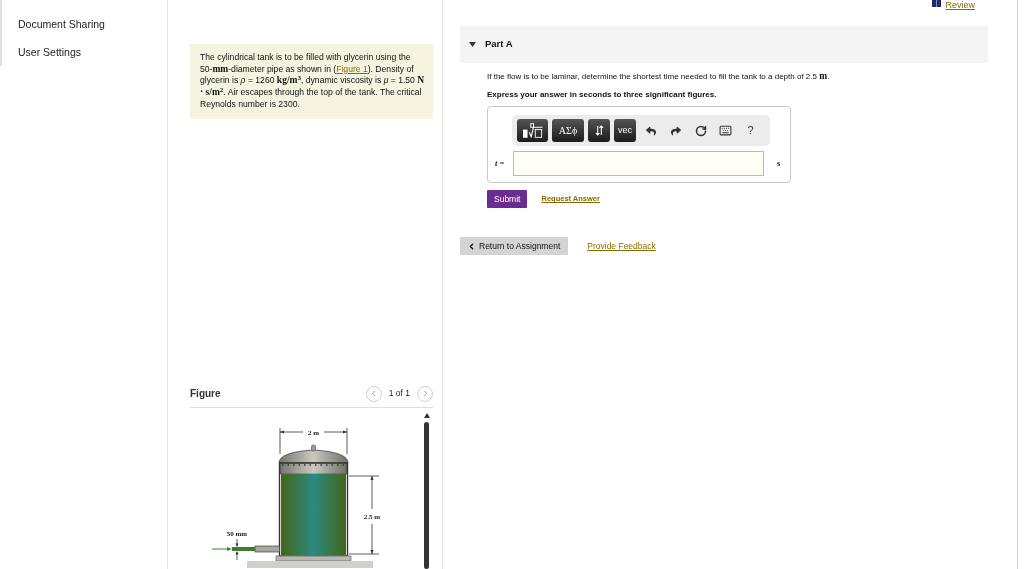 This screenshot has height=569, width=1024. Describe the element at coordinates (625, 130) in the screenshot. I see `vector-button: vec` at that location.